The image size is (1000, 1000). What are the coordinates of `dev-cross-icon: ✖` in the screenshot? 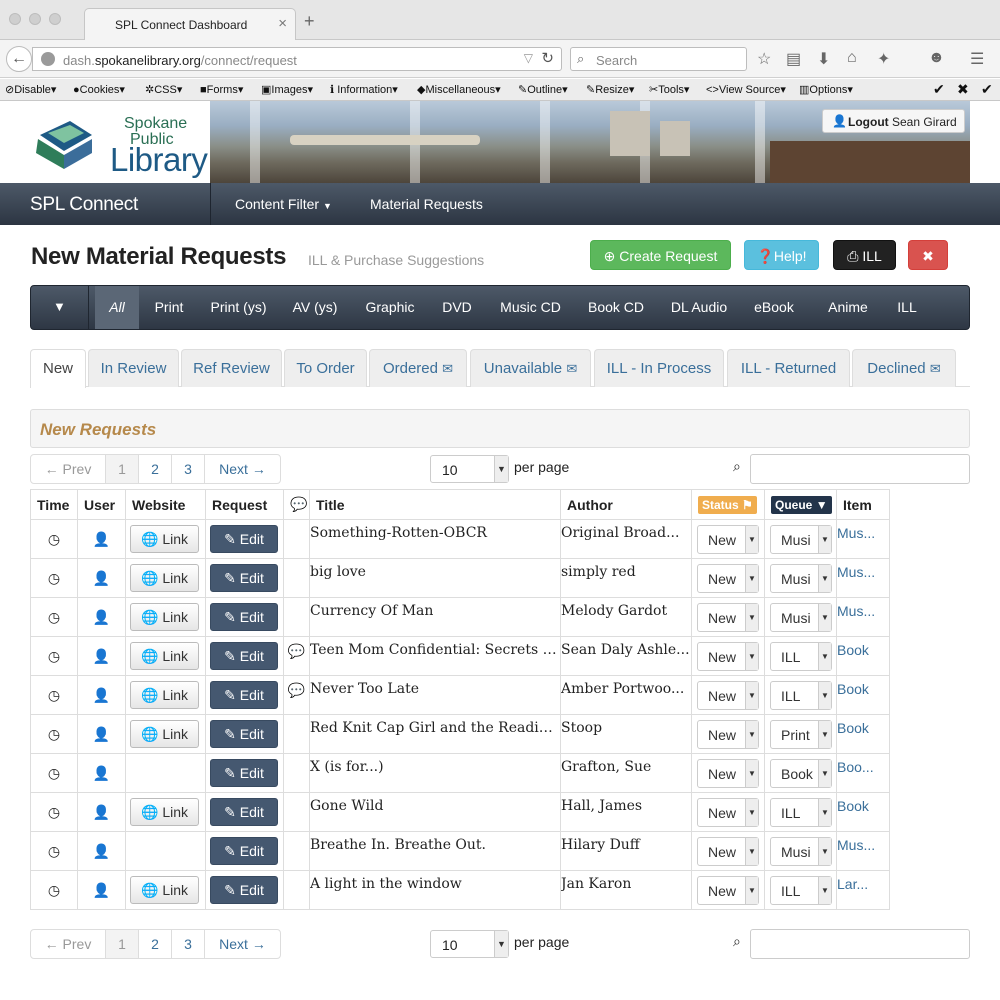 It's located at (963, 89).